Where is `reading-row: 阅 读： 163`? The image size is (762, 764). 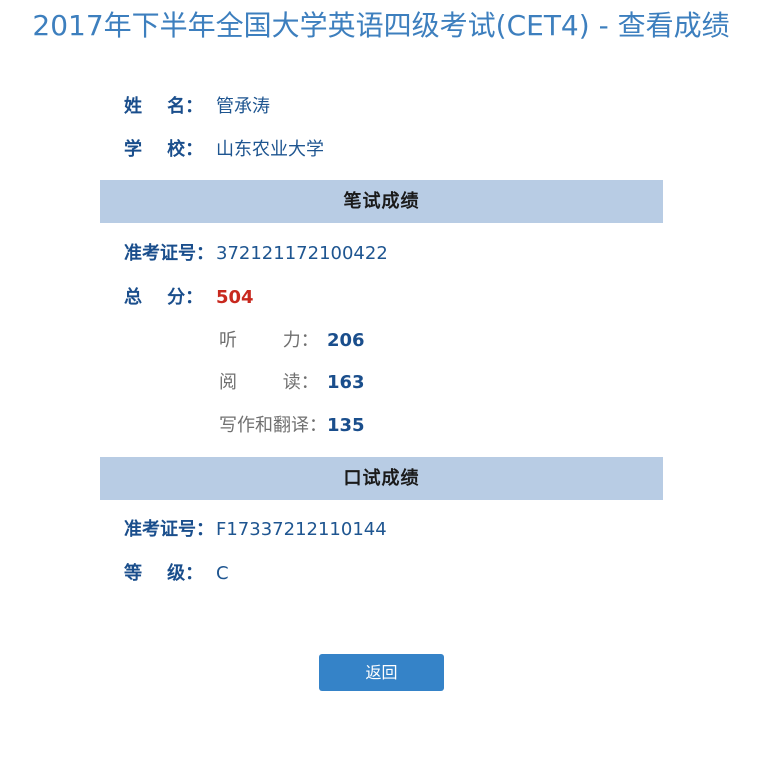 reading-row: 阅 读： 163 is located at coordinates (292, 383).